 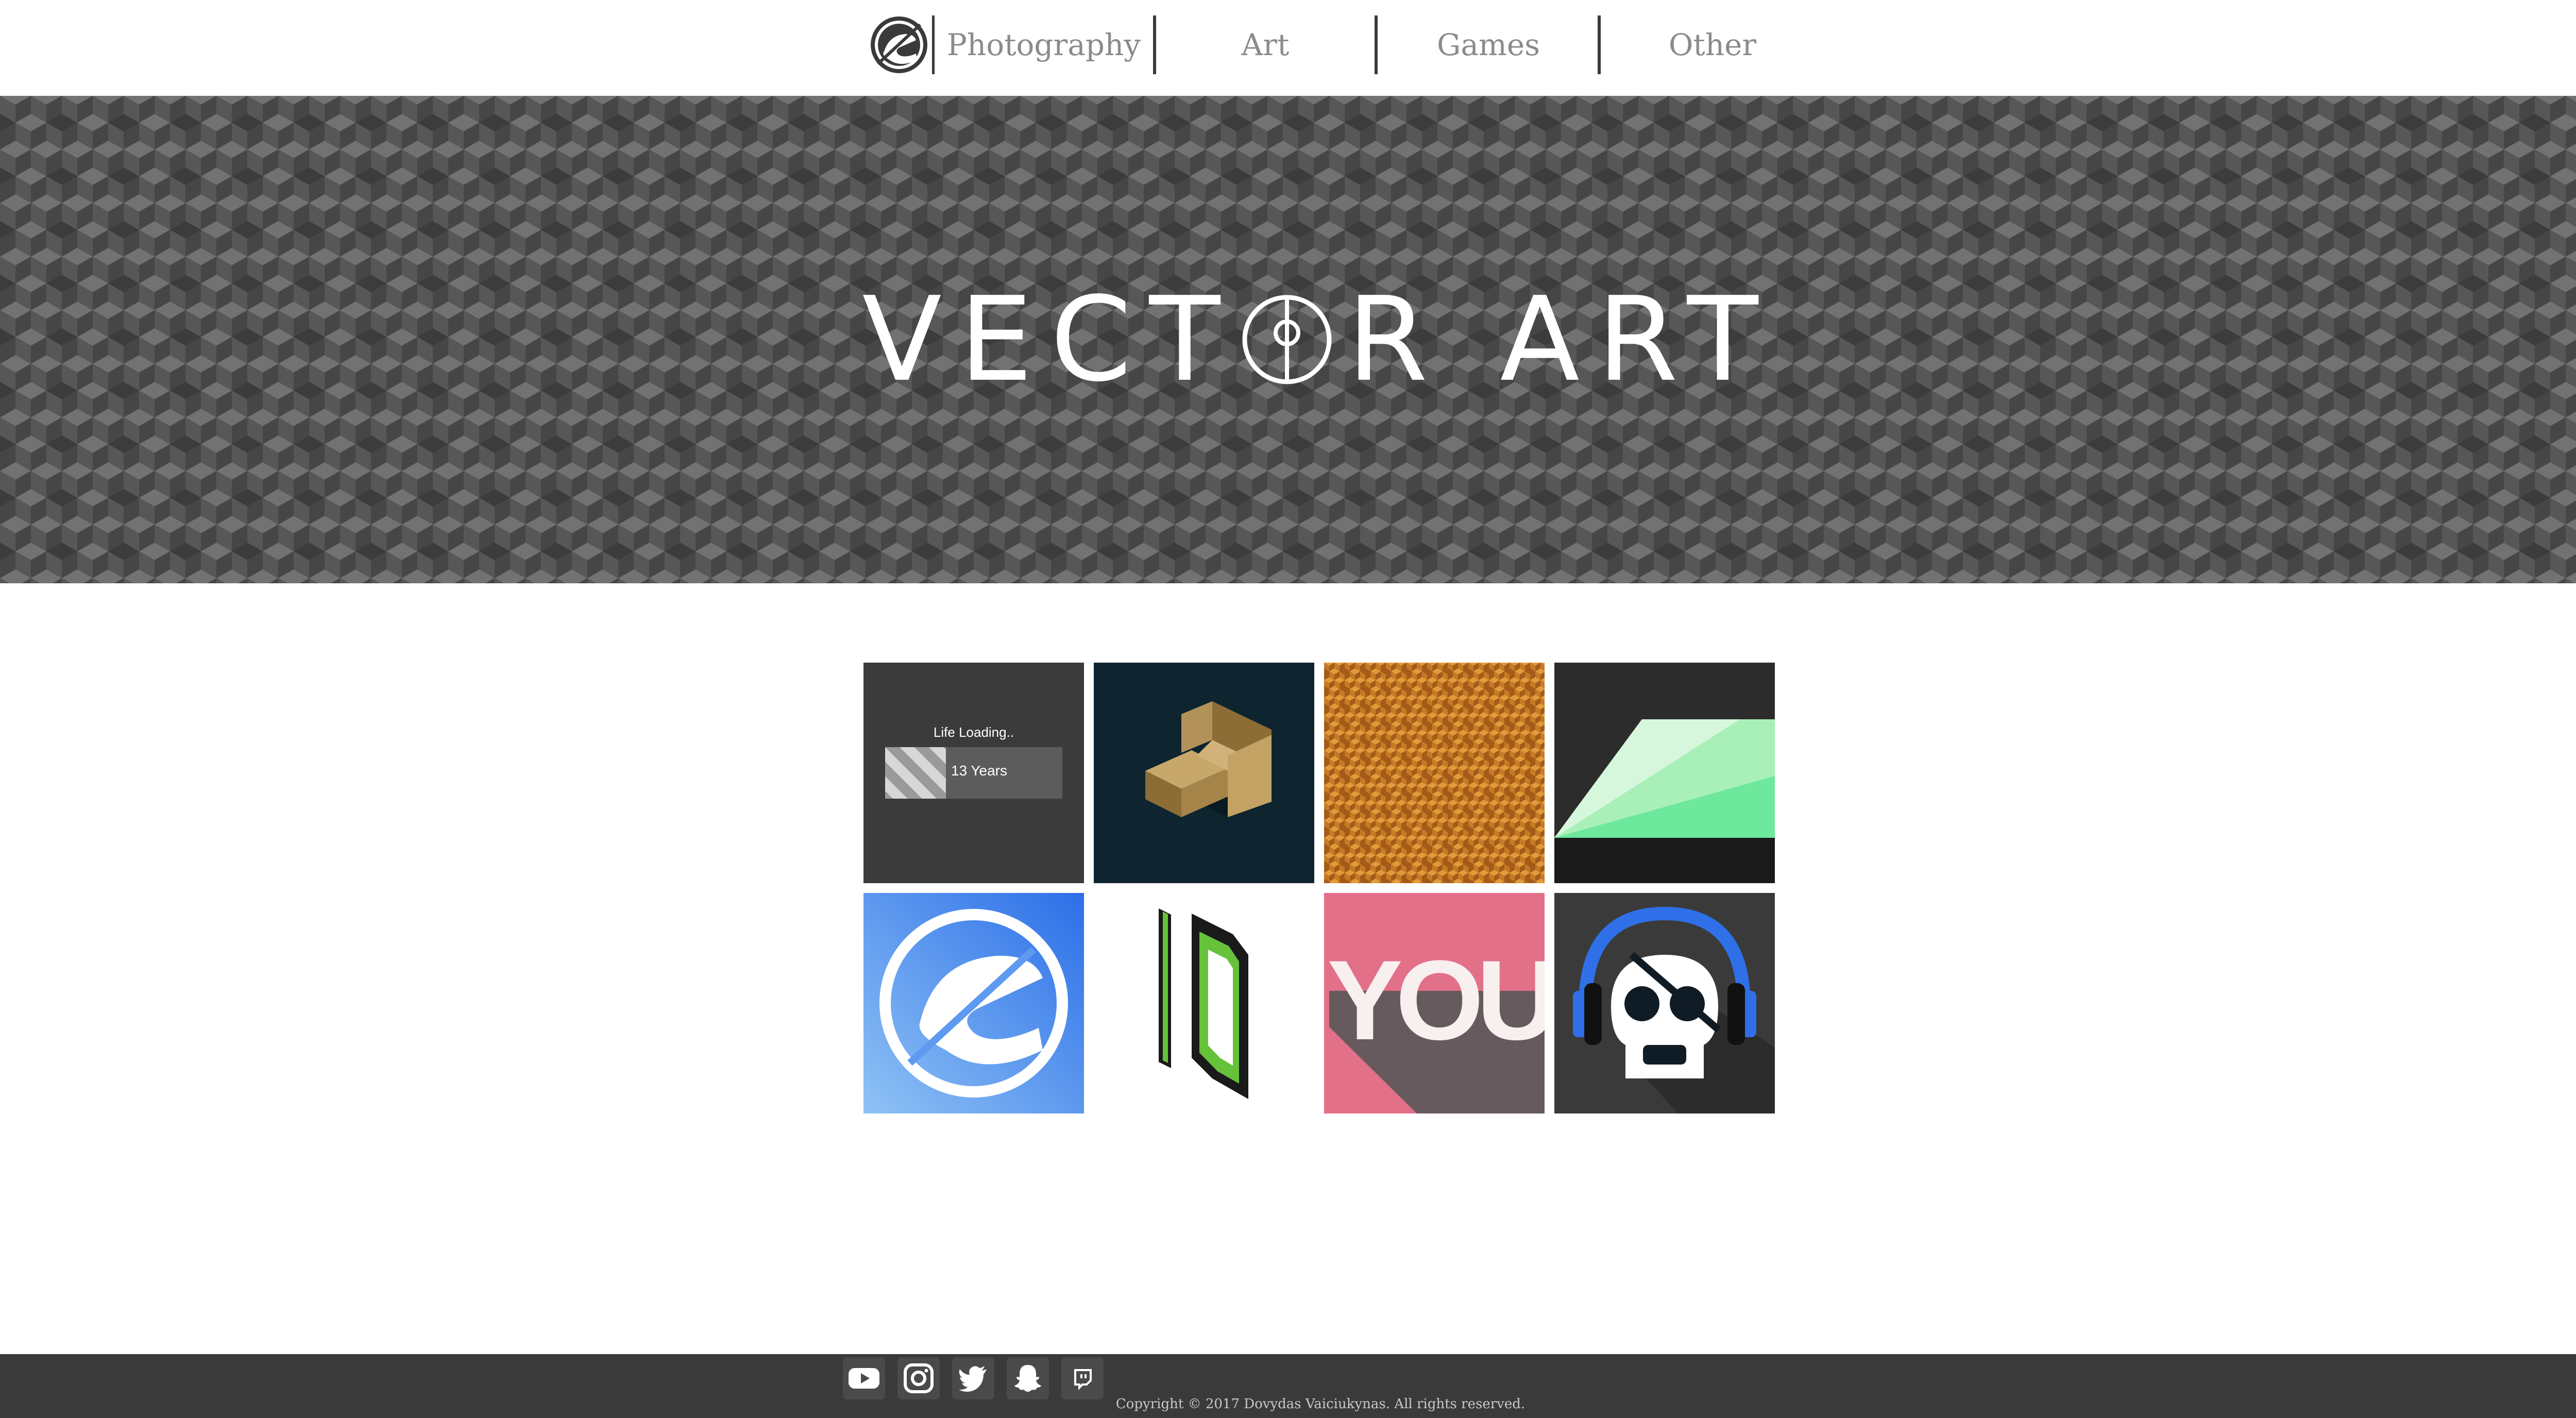 What do you see at coordinates (899, 44) in the screenshot?
I see `dv-logo-icon` at bounding box center [899, 44].